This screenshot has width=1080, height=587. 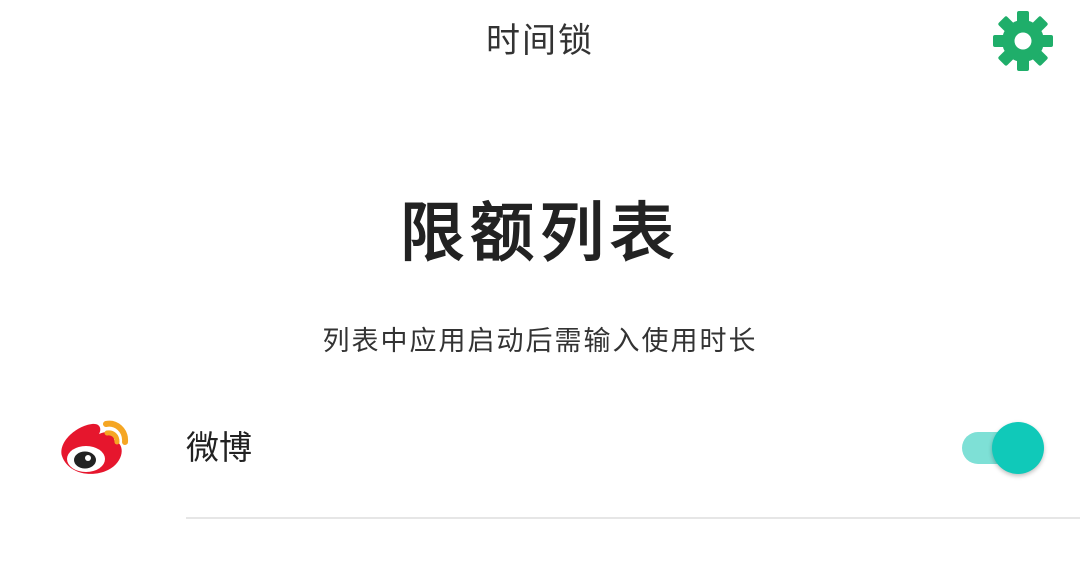 I want to click on app-name: 微博, so click(x=219, y=447).